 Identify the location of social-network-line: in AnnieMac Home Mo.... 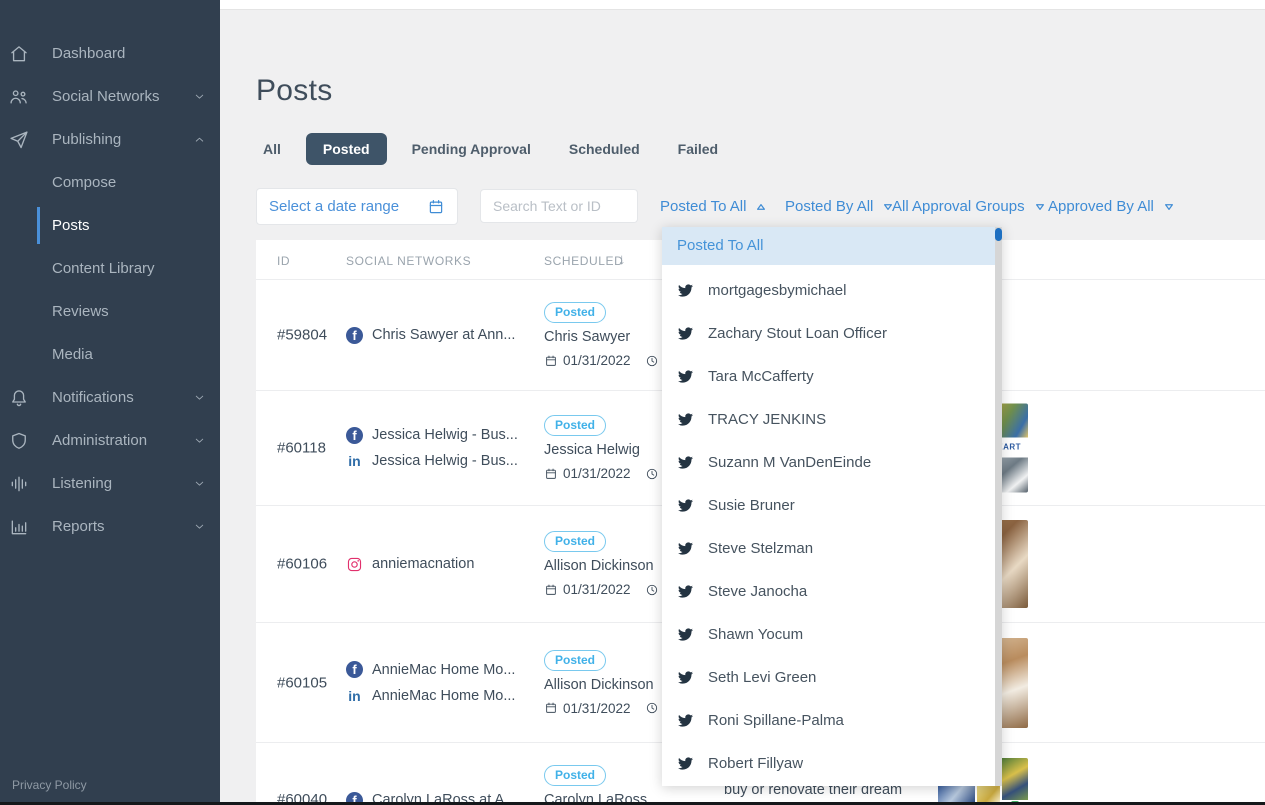
(430, 696).